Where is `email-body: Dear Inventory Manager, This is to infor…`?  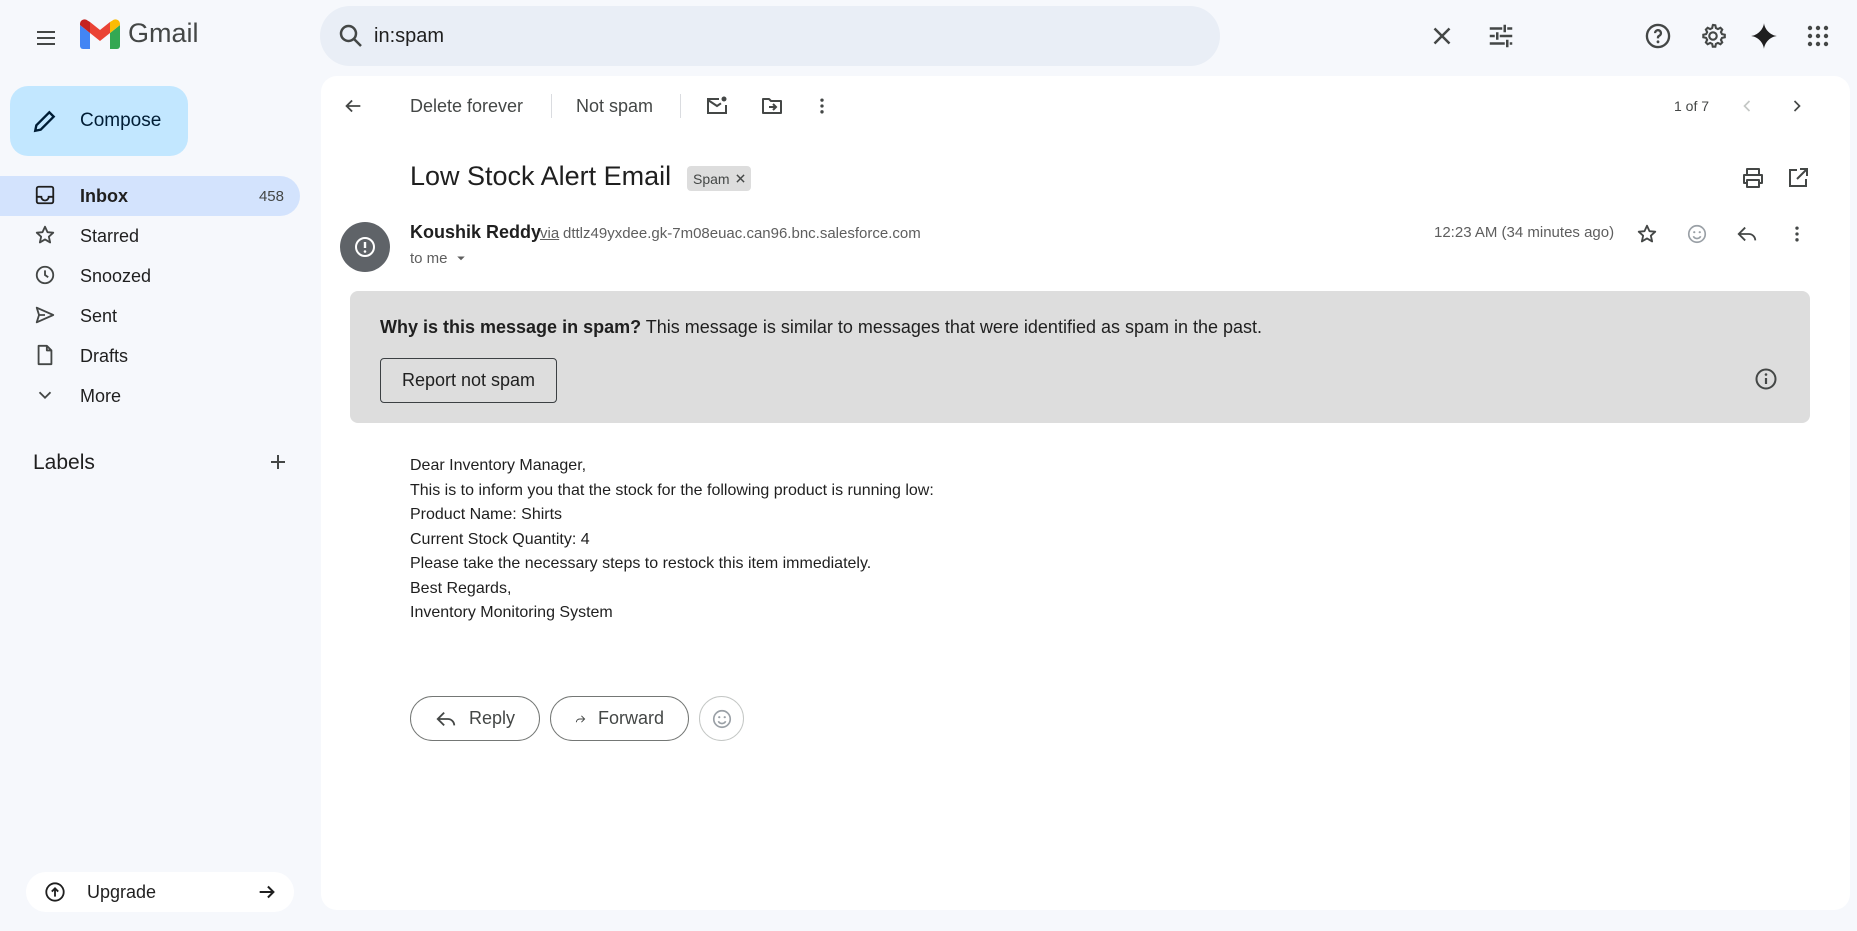 email-body: Dear Inventory Manager, This is to infor… is located at coordinates (672, 540).